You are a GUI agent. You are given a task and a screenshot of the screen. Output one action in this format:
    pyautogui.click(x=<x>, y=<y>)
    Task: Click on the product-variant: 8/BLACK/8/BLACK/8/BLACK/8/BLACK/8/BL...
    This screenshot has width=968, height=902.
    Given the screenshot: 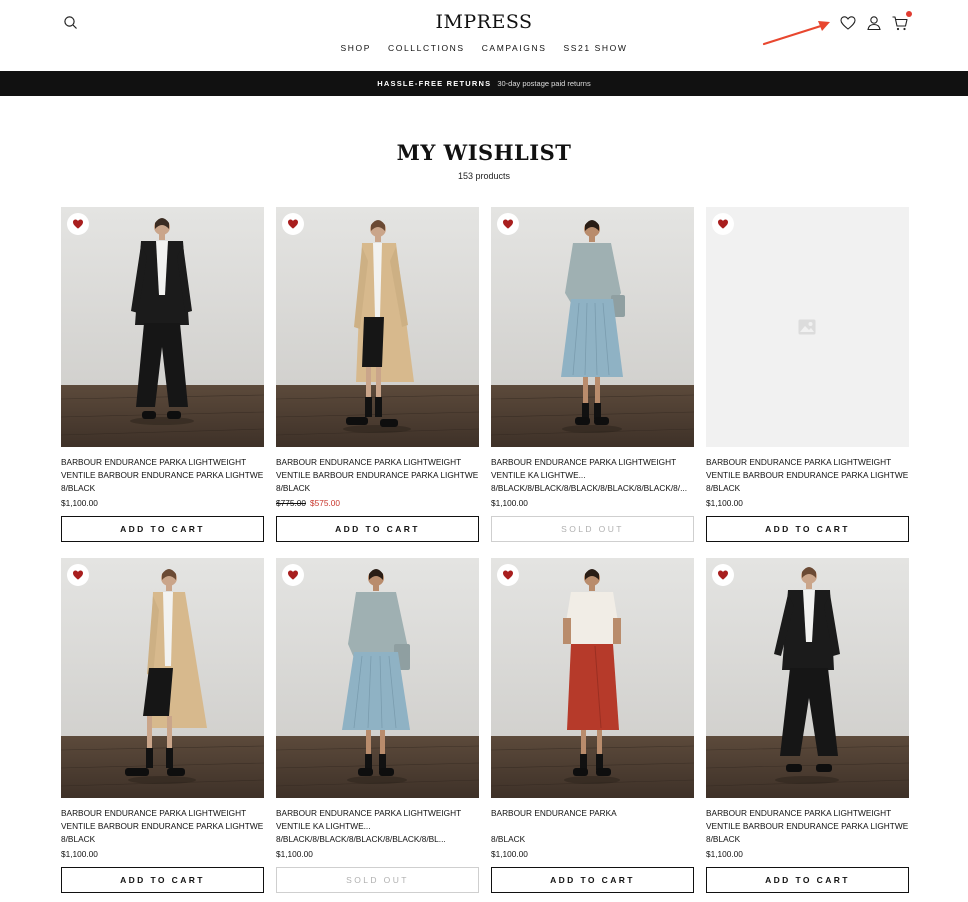 What is the action you would take?
    pyautogui.click(x=361, y=839)
    